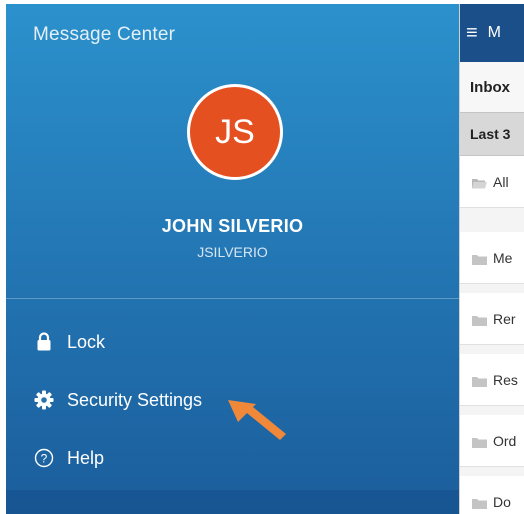 This screenshot has height=514, width=524. What do you see at coordinates (492, 319) in the screenshot?
I see `folder-item: Rer` at bounding box center [492, 319].